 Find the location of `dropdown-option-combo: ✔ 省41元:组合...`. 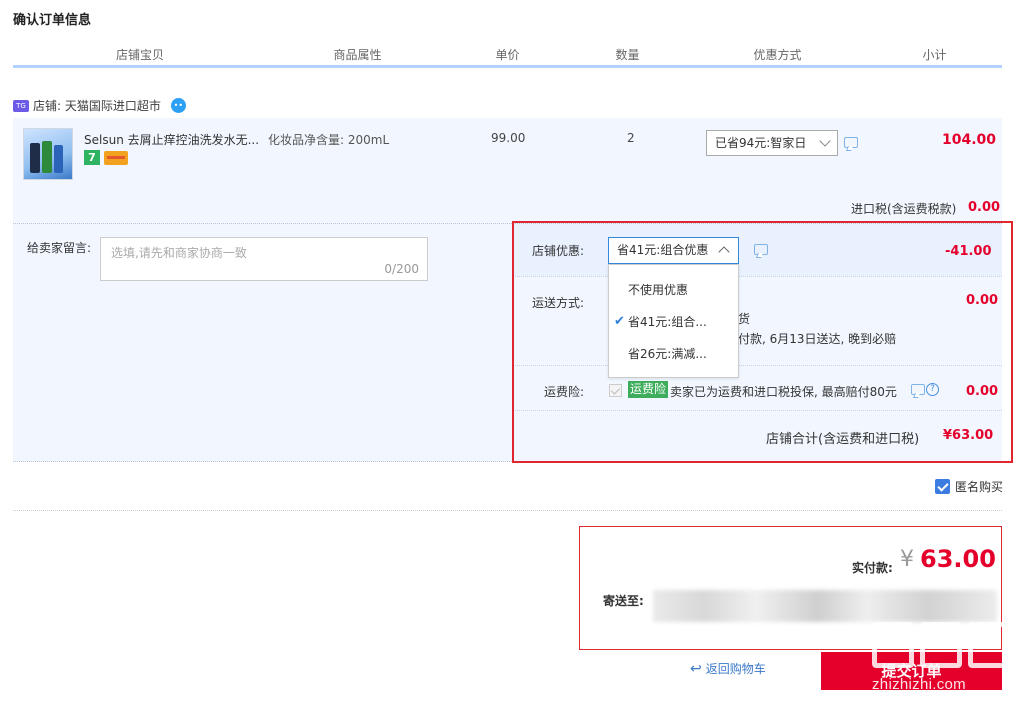

dropdown-option-combo: ✔ 省41元:组合... is located at coordinates (673, 322).